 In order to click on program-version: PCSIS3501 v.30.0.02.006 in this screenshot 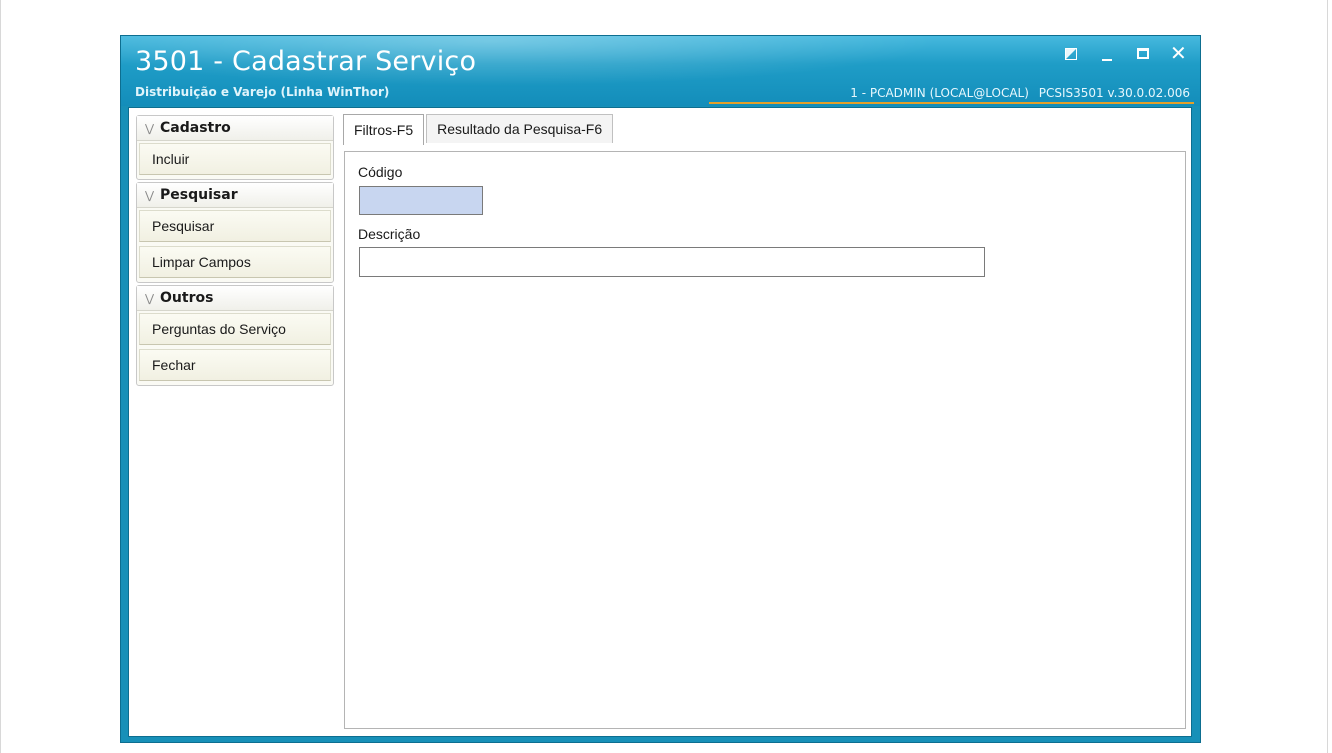, I will do `click(1114, 93)`.